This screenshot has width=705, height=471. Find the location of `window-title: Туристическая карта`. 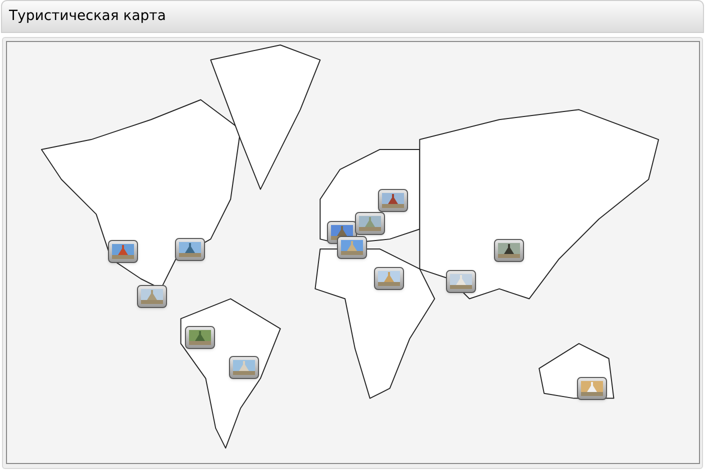

window-title: Туристическая карта is located at coordinates (87, 16).